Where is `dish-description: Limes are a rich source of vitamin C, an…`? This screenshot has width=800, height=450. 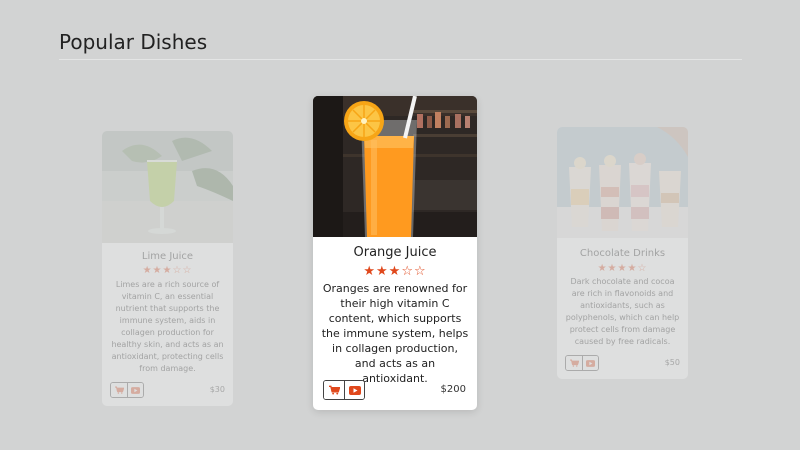 dish-description: Limes are a rich source of vitamin C, an… is located at coordinates (167, 326).